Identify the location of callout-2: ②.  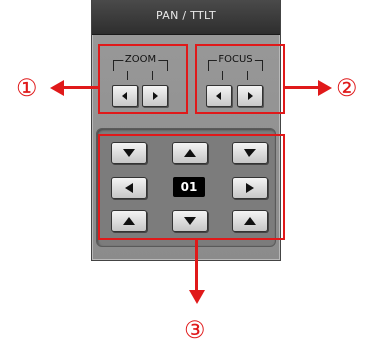
(347, 88).